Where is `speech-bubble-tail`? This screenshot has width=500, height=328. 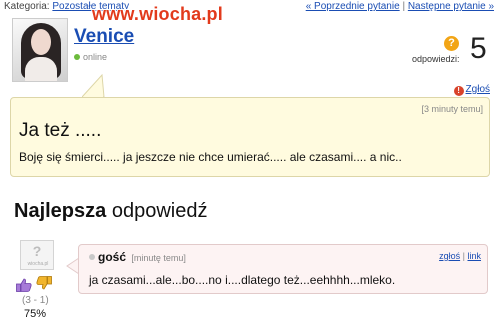 speech-bubble-tail is located at coordinates (93, 86).